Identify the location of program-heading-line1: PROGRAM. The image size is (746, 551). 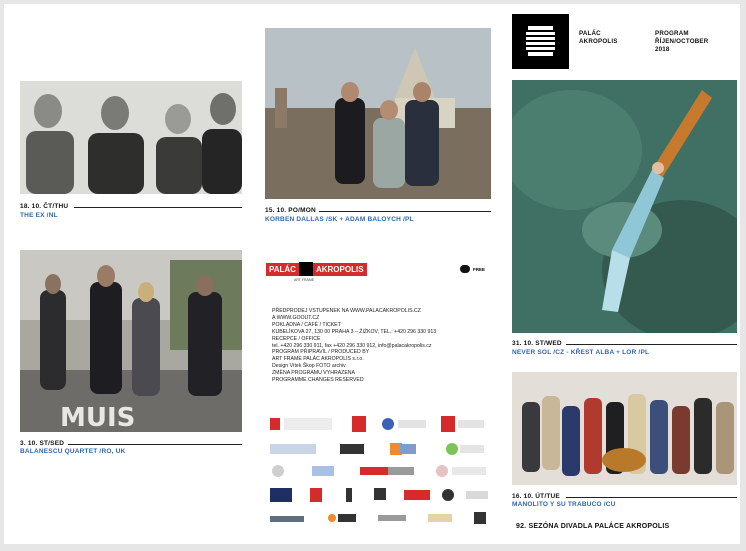
(672, 33).